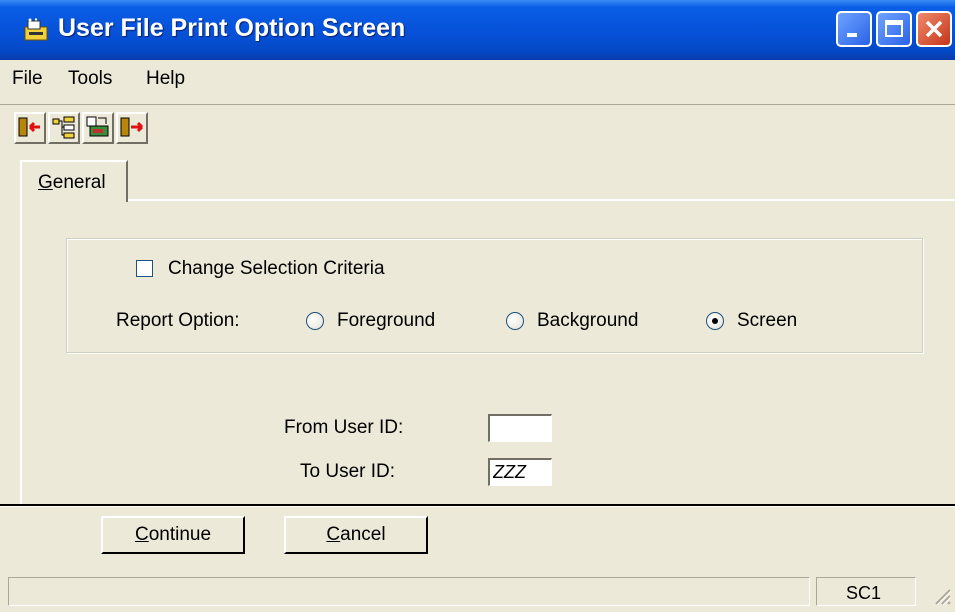 The width and height of the screenshot is (955, 612). Describe the element at coordinates (165, 79) in the screenshot. I see `menu-help: Help` at that location.